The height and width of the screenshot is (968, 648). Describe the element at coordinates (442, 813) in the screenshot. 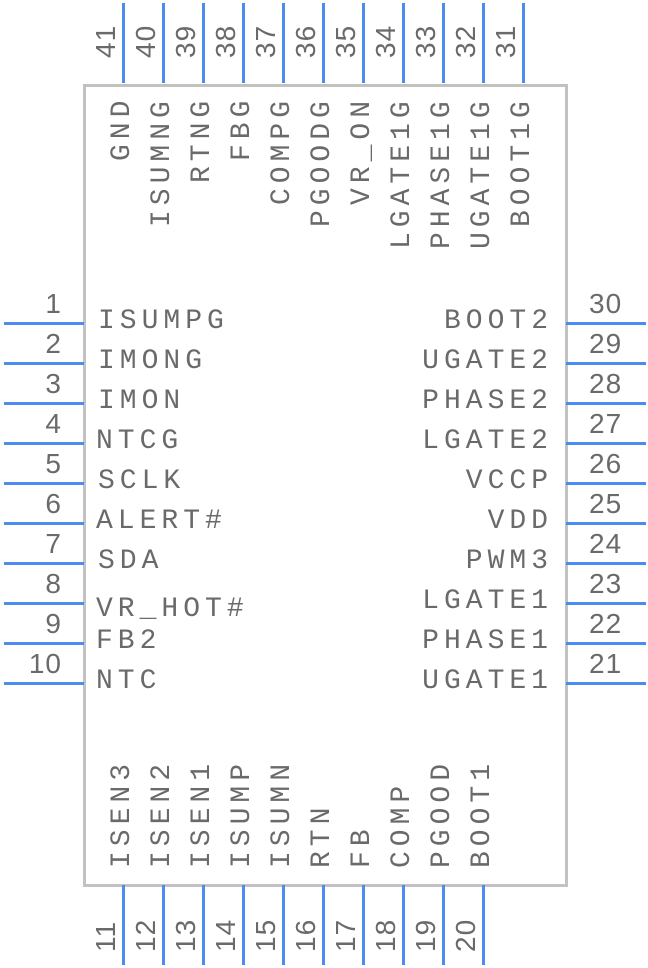

I see `pin-label: PGOOD` at that location.